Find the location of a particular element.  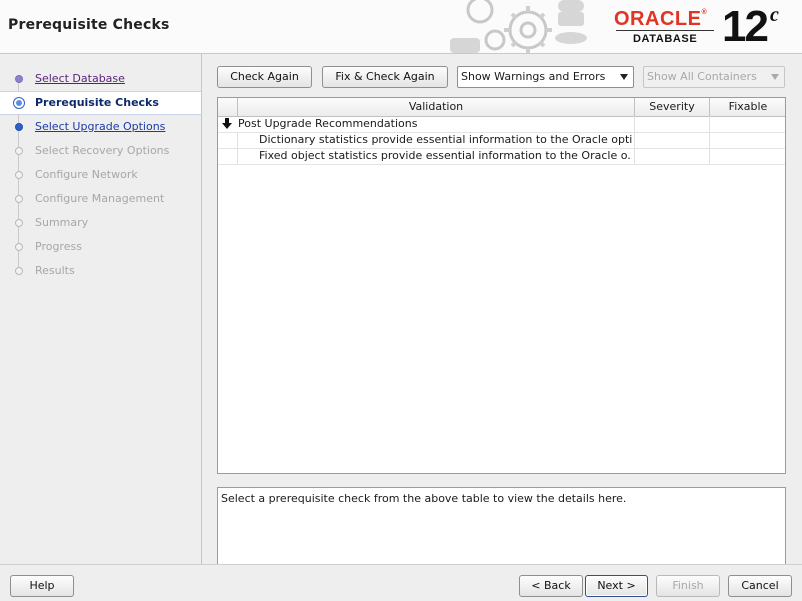

step-complete-icon is located at coordinates (19, 79).